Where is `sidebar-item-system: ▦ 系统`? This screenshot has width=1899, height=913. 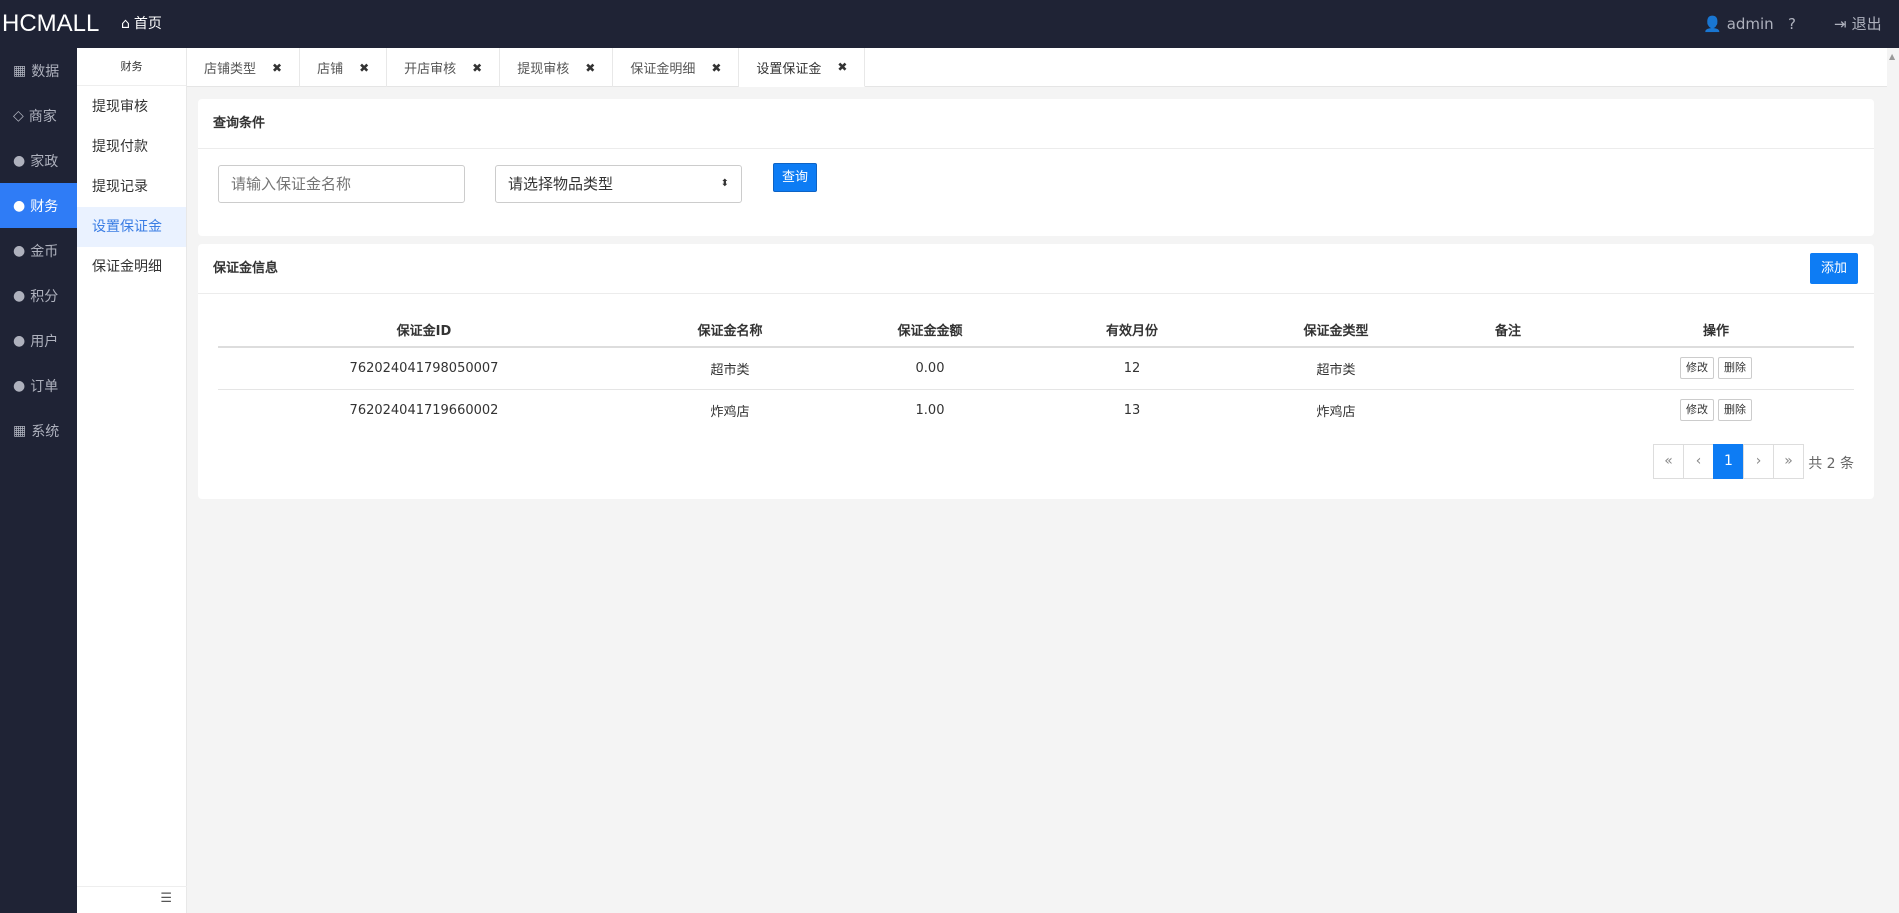 sidebar-item-system: ▦ 系统 is located at coordinates (38, 430).